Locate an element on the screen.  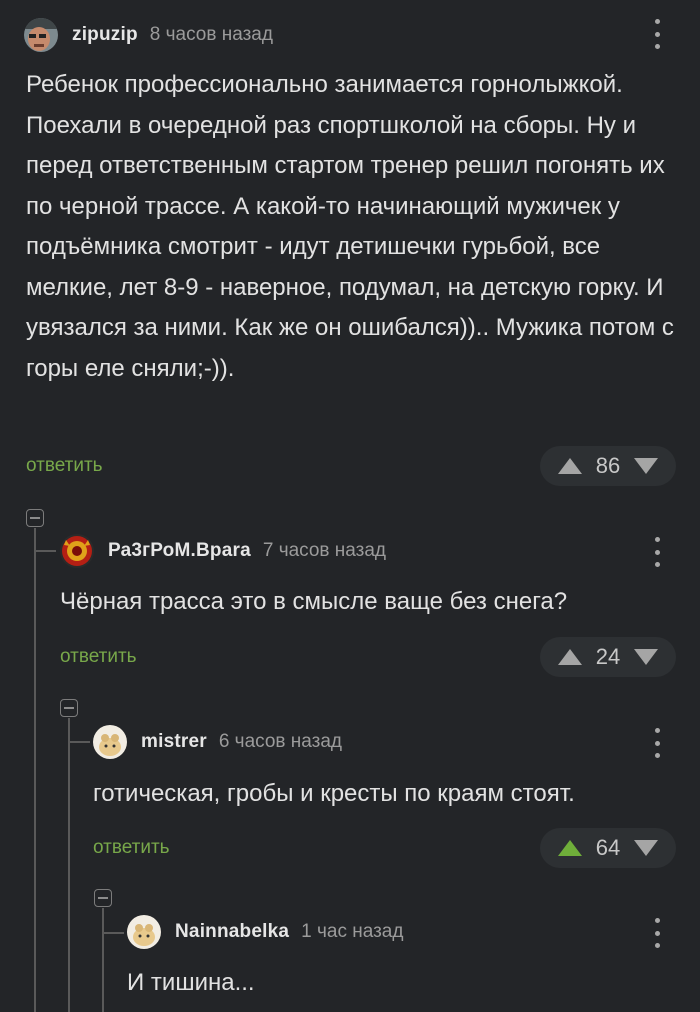
username: Ра3гРоМ.Враrа is located at coordinates (179, 551).